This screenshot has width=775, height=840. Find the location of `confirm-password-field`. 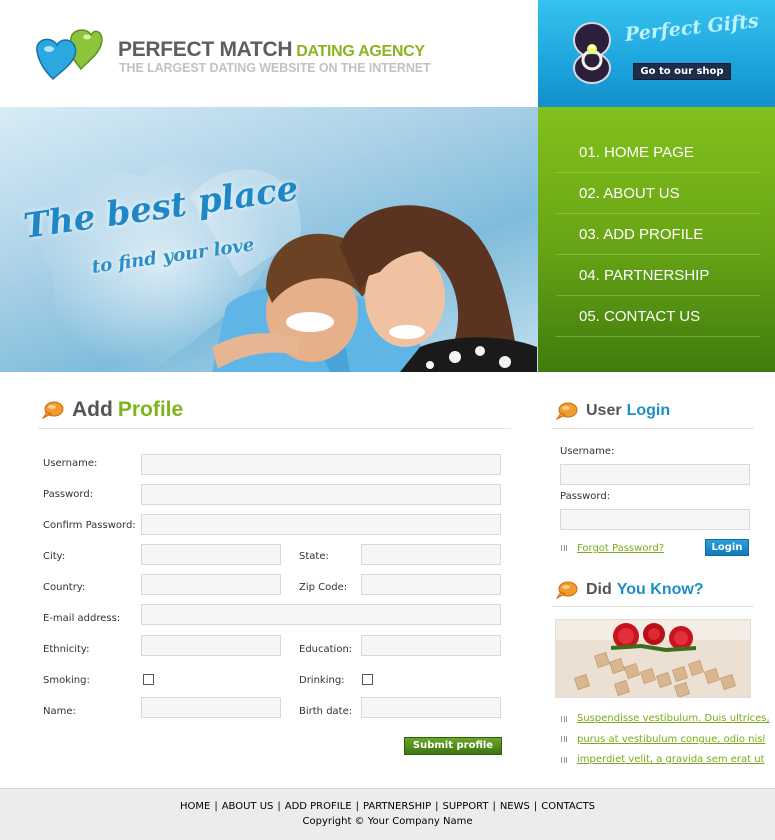

confirm-password-field is located at coordinates (321, 524).